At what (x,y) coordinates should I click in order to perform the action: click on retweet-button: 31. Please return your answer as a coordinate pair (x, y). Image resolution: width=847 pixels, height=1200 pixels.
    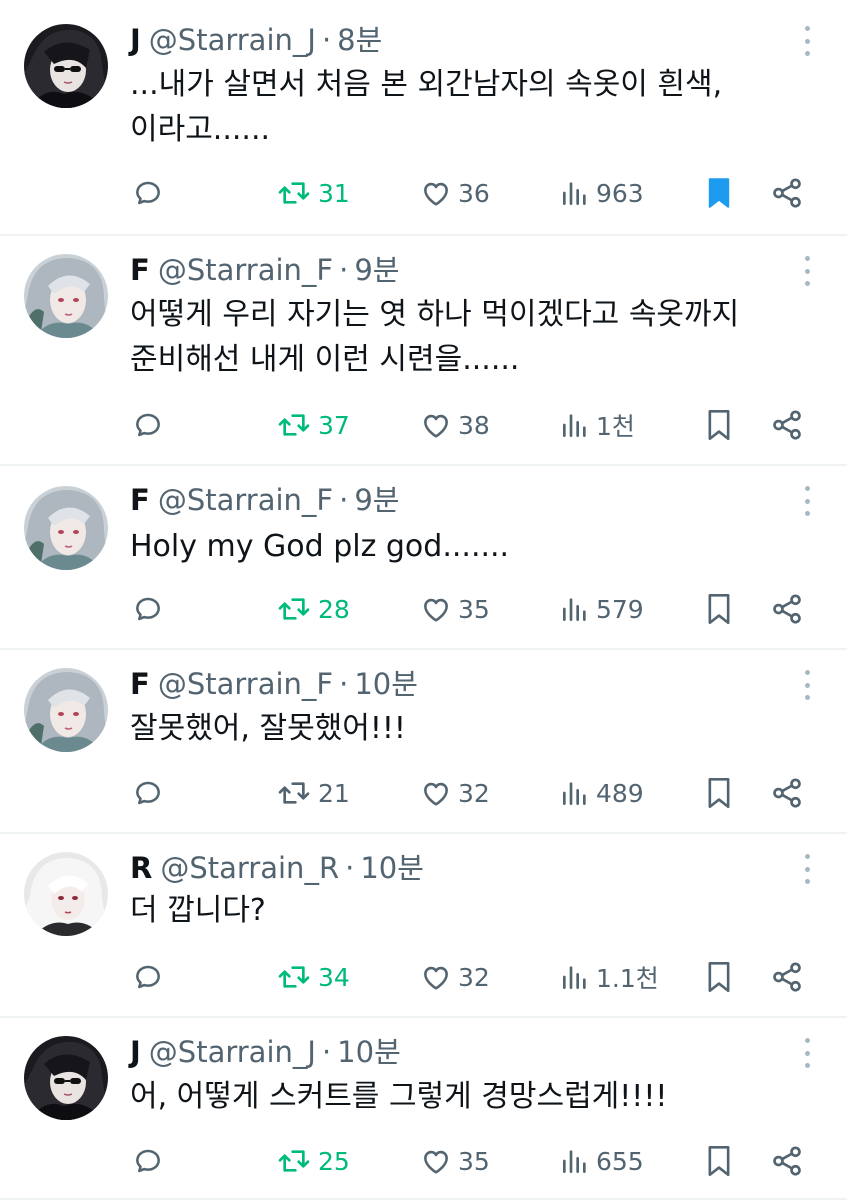
    Looking at the image, I should click on (313, 193).